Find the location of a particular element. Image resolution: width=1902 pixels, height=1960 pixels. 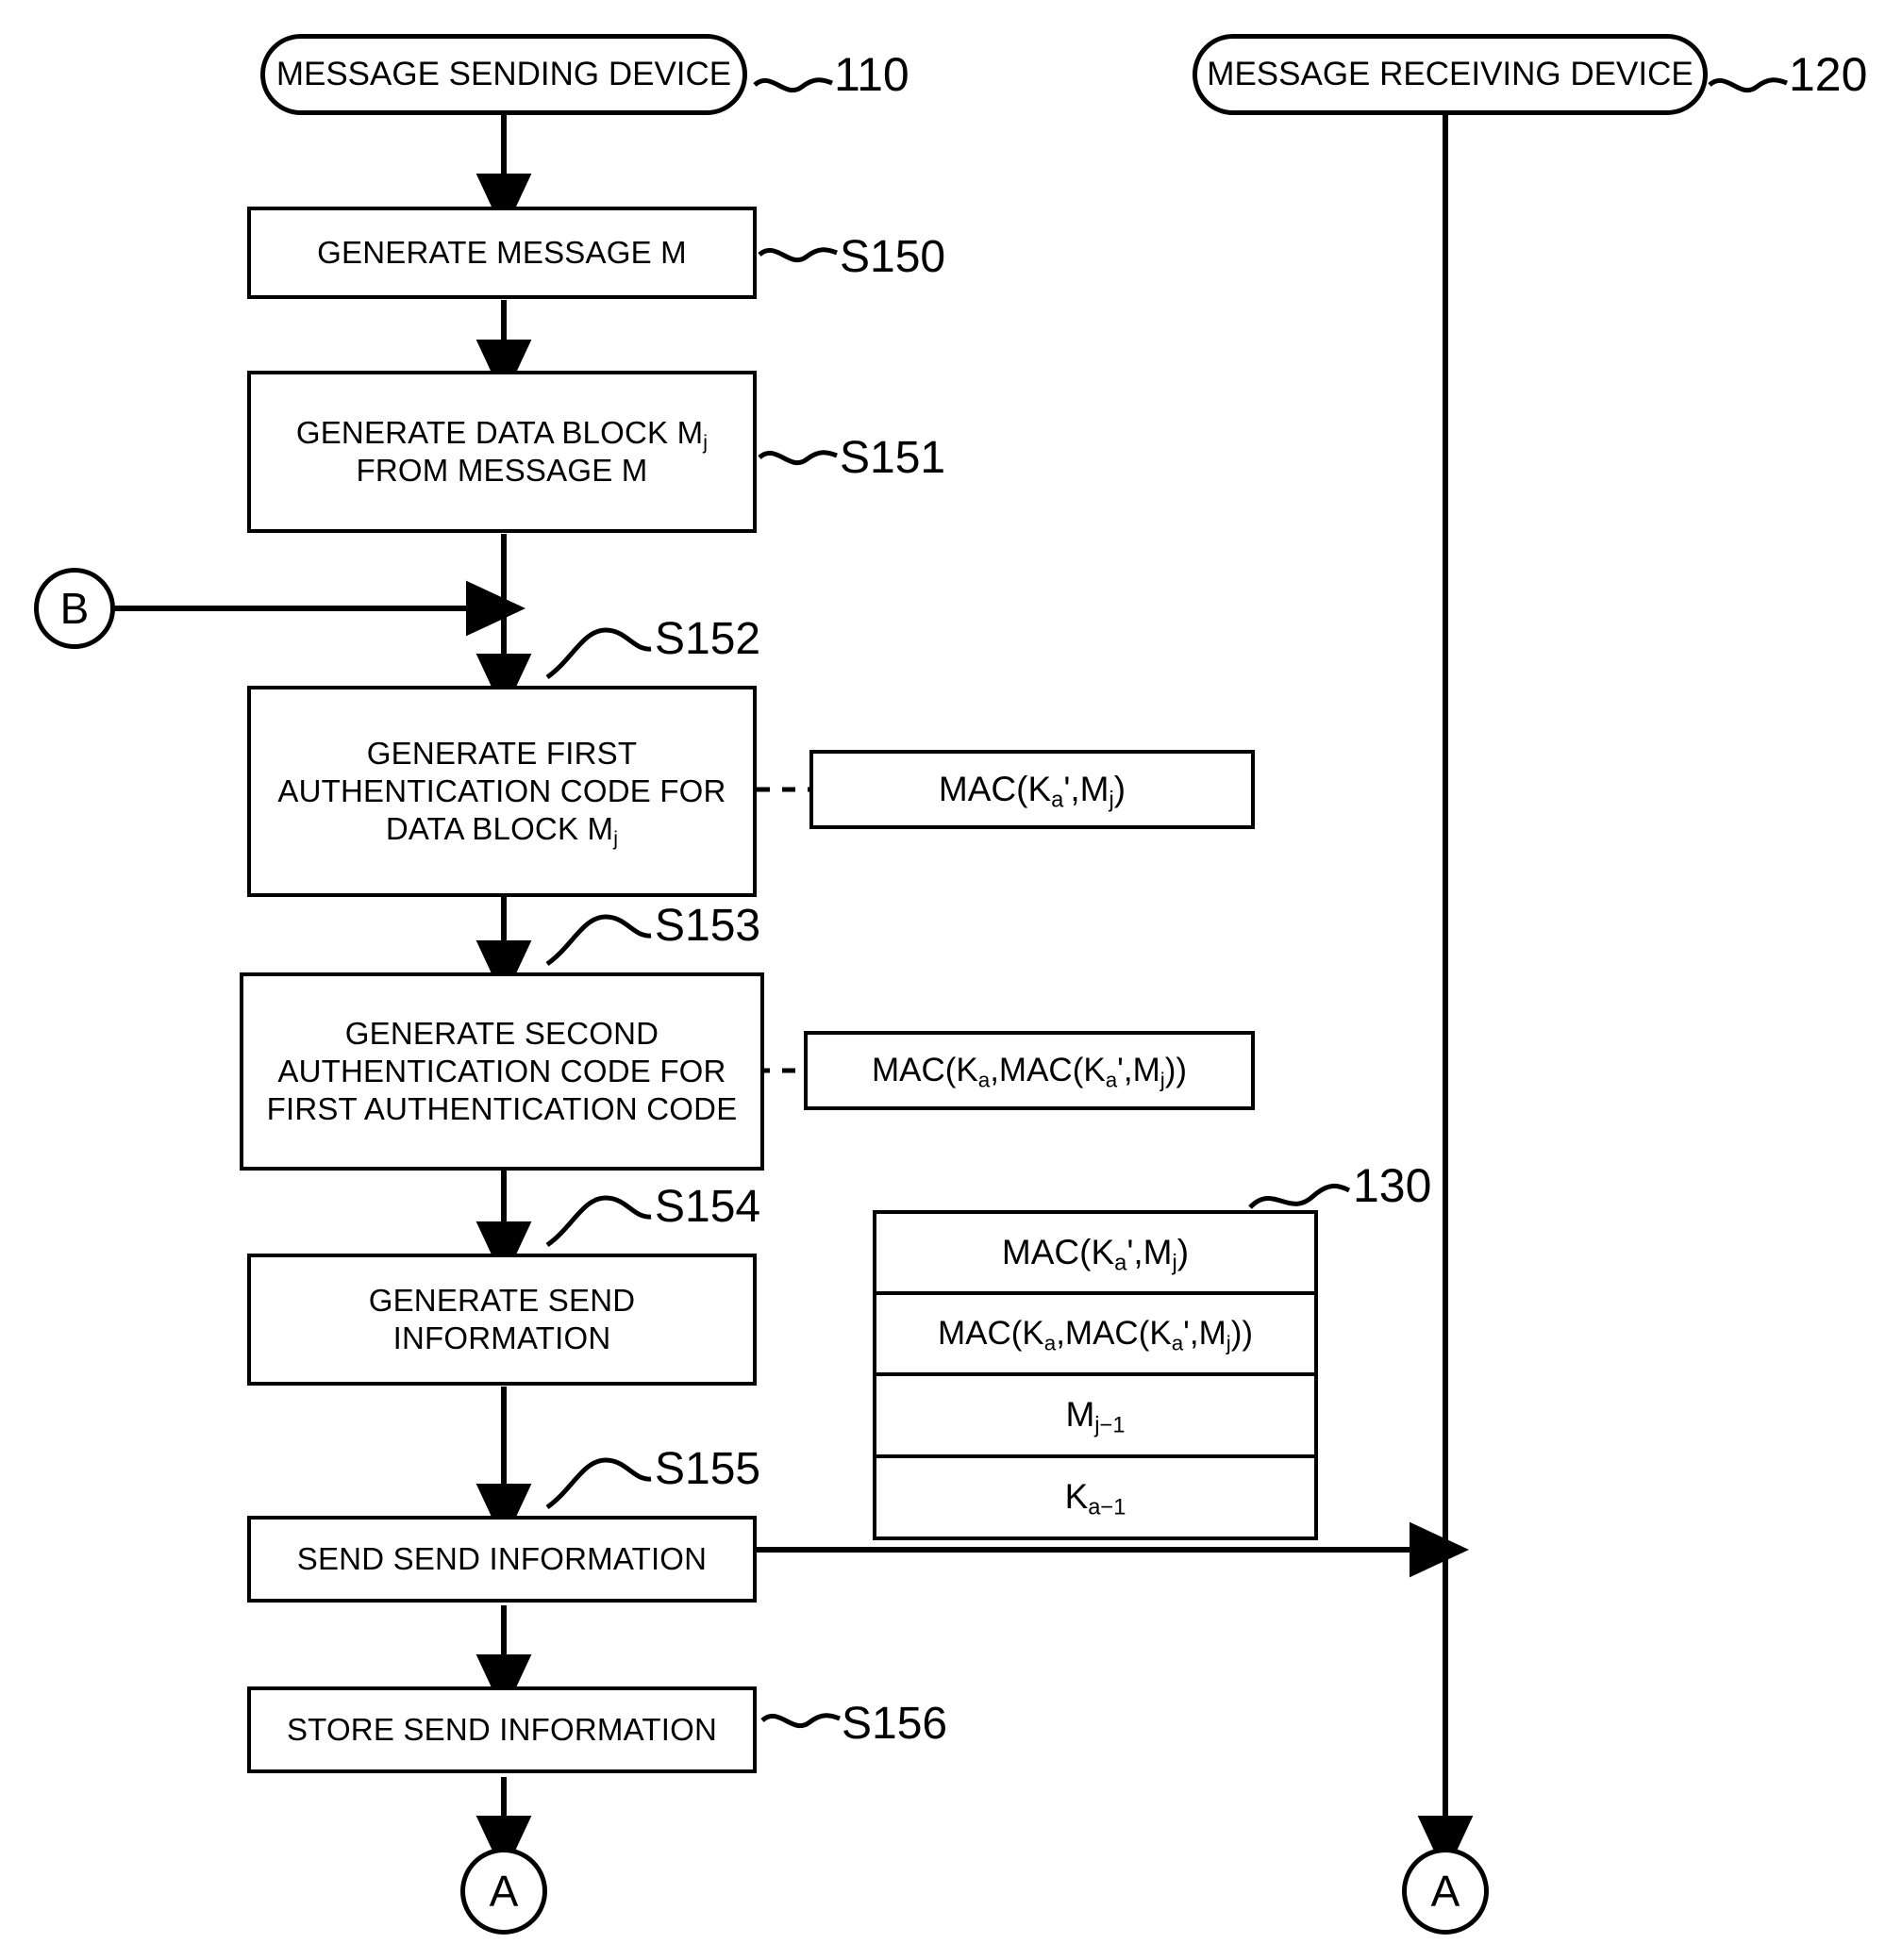

terminator-message-sending-device: MESSAGE SENDING DEVICE is located at coordinates (503, 74).